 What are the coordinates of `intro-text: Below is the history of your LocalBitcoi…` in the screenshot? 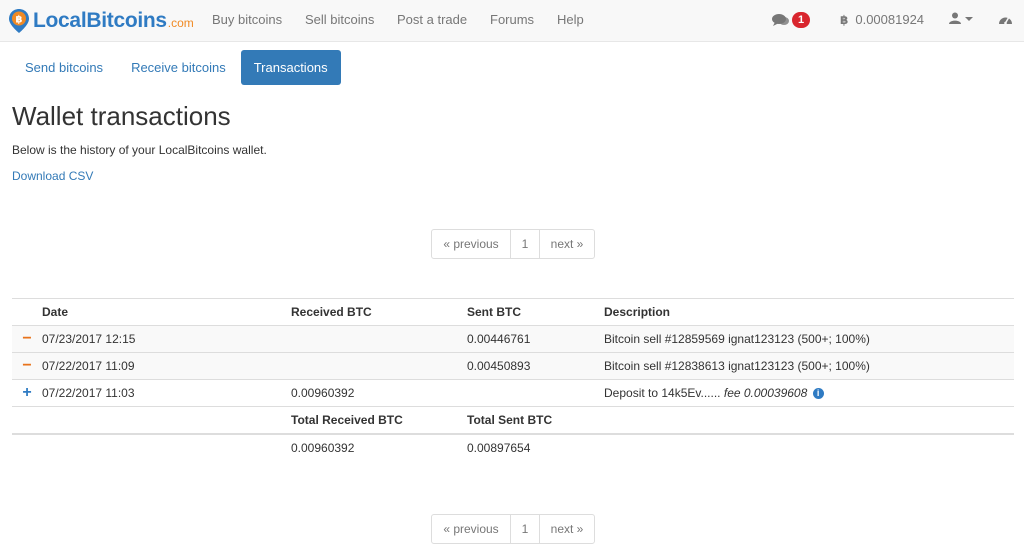 It's located at (139, 150).